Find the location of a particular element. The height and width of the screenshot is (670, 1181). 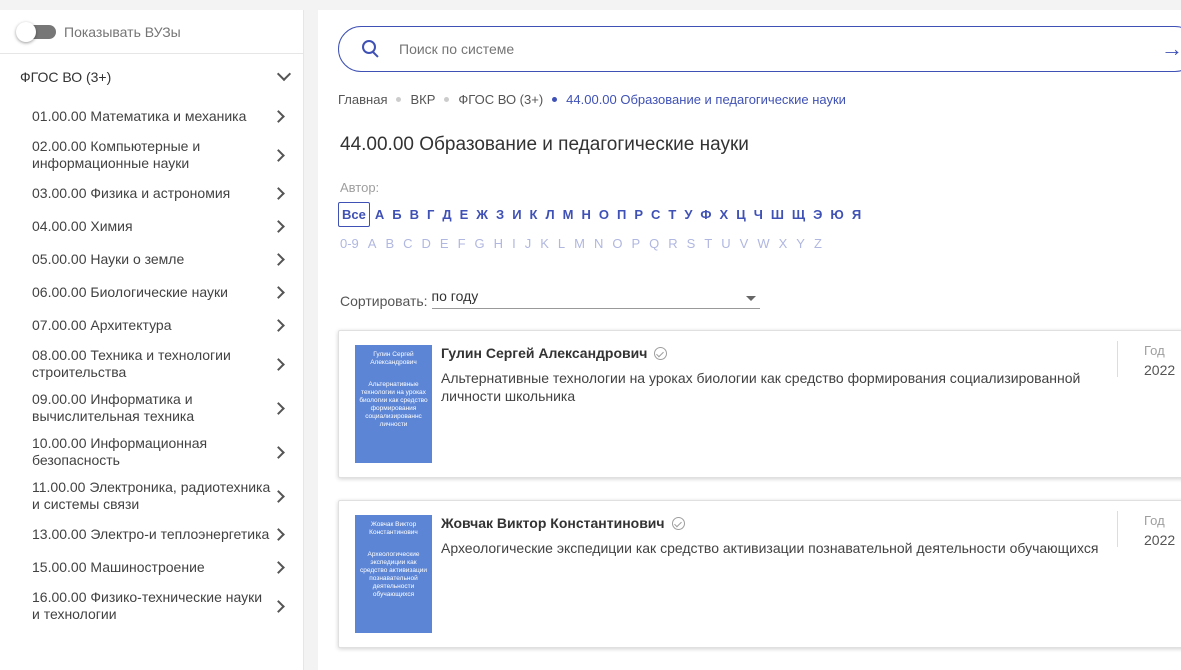

author-letter: Т is located at coordinates (672, 214).